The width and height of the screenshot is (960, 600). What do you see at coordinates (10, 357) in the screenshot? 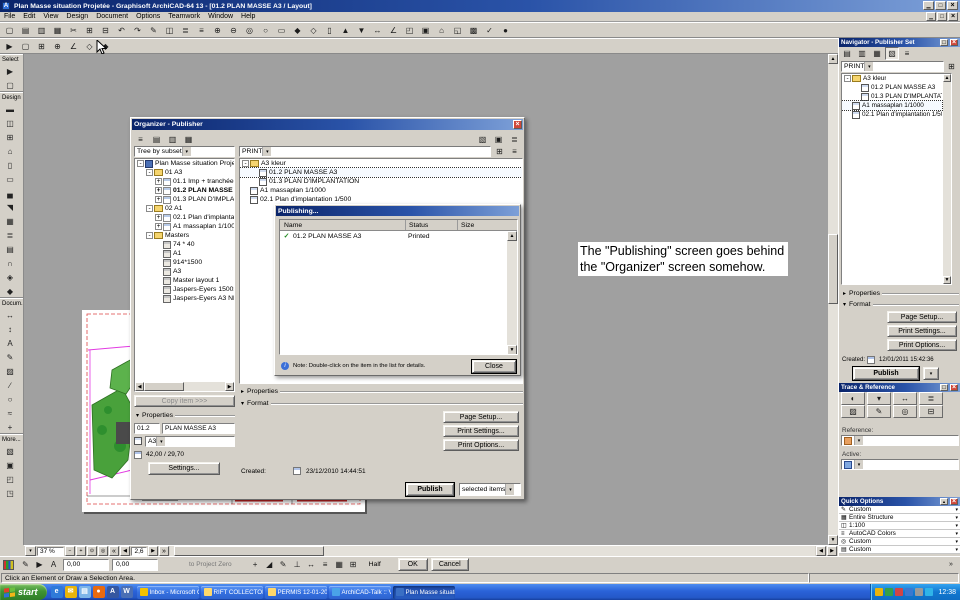
I see `label-tool-icon: ✎` at bounding box center [10, 357].